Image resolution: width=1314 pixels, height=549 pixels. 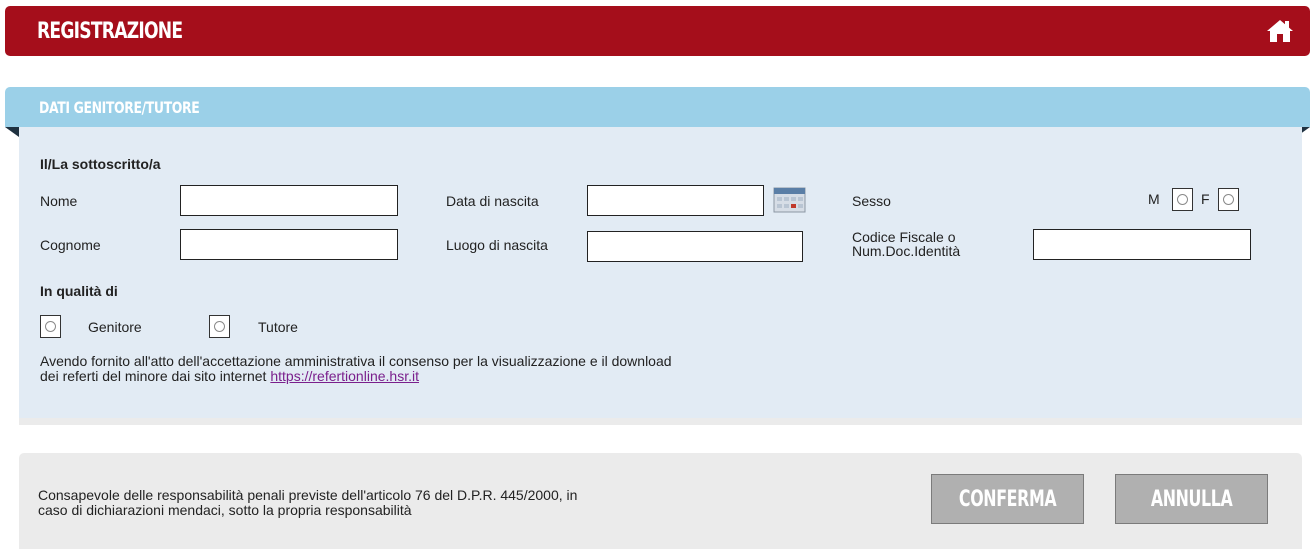 I want to click on section-title: DATI GENITORE/TUTORE, so click(x=119, y=107).